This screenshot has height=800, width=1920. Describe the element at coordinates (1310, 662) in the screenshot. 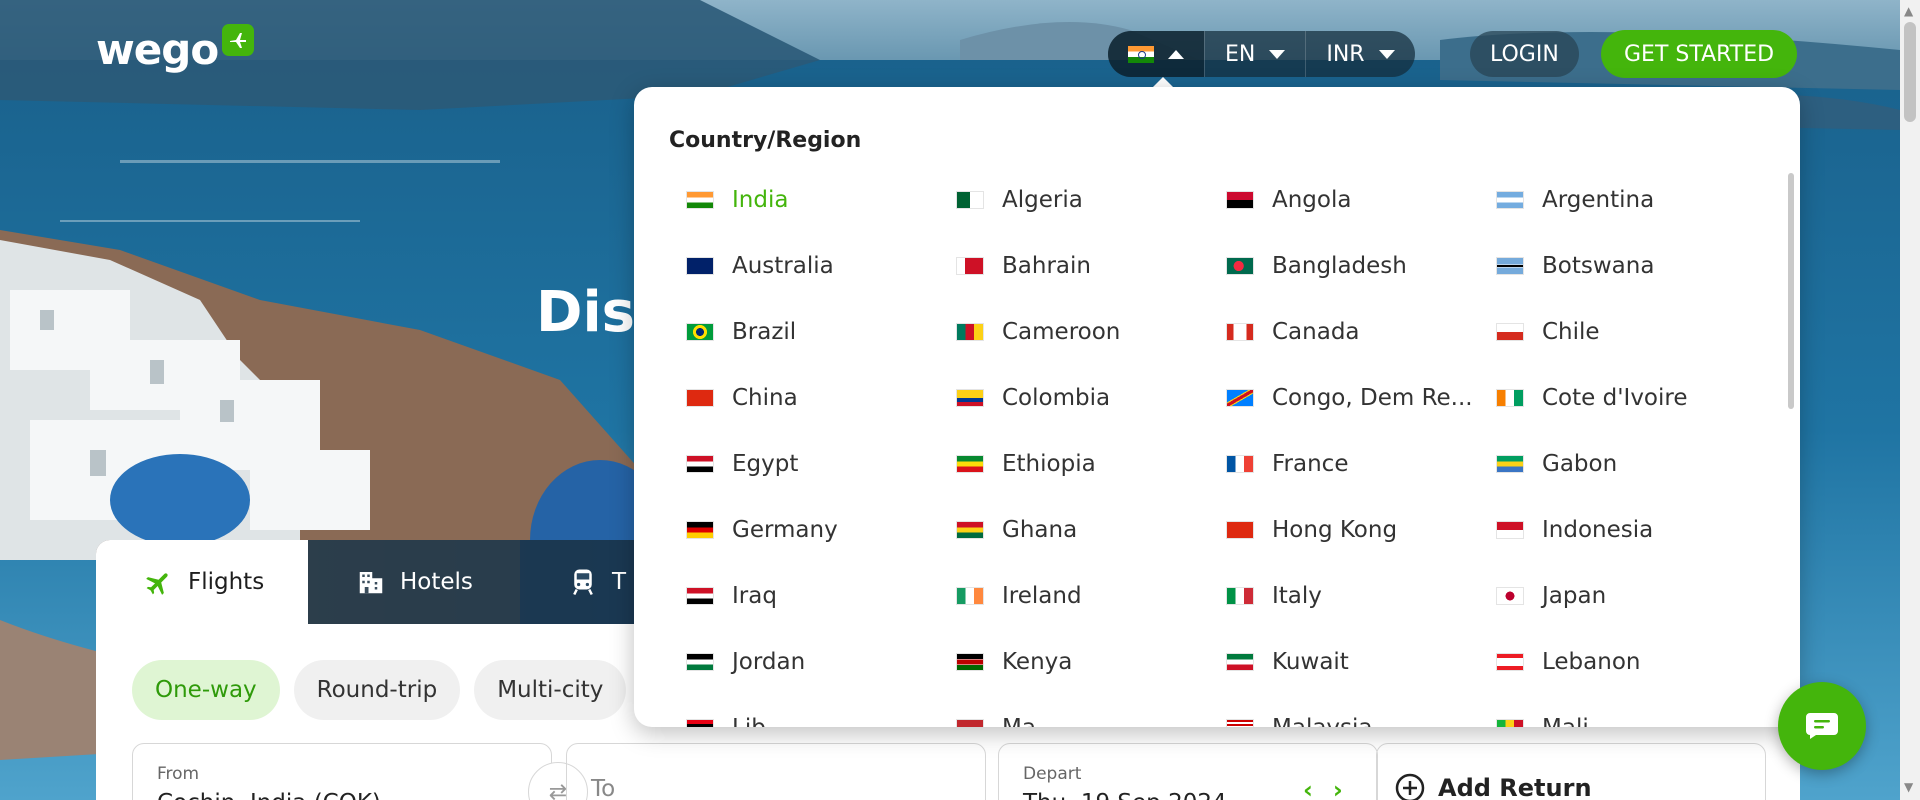

I see `country-label: Kuwait` at that location.